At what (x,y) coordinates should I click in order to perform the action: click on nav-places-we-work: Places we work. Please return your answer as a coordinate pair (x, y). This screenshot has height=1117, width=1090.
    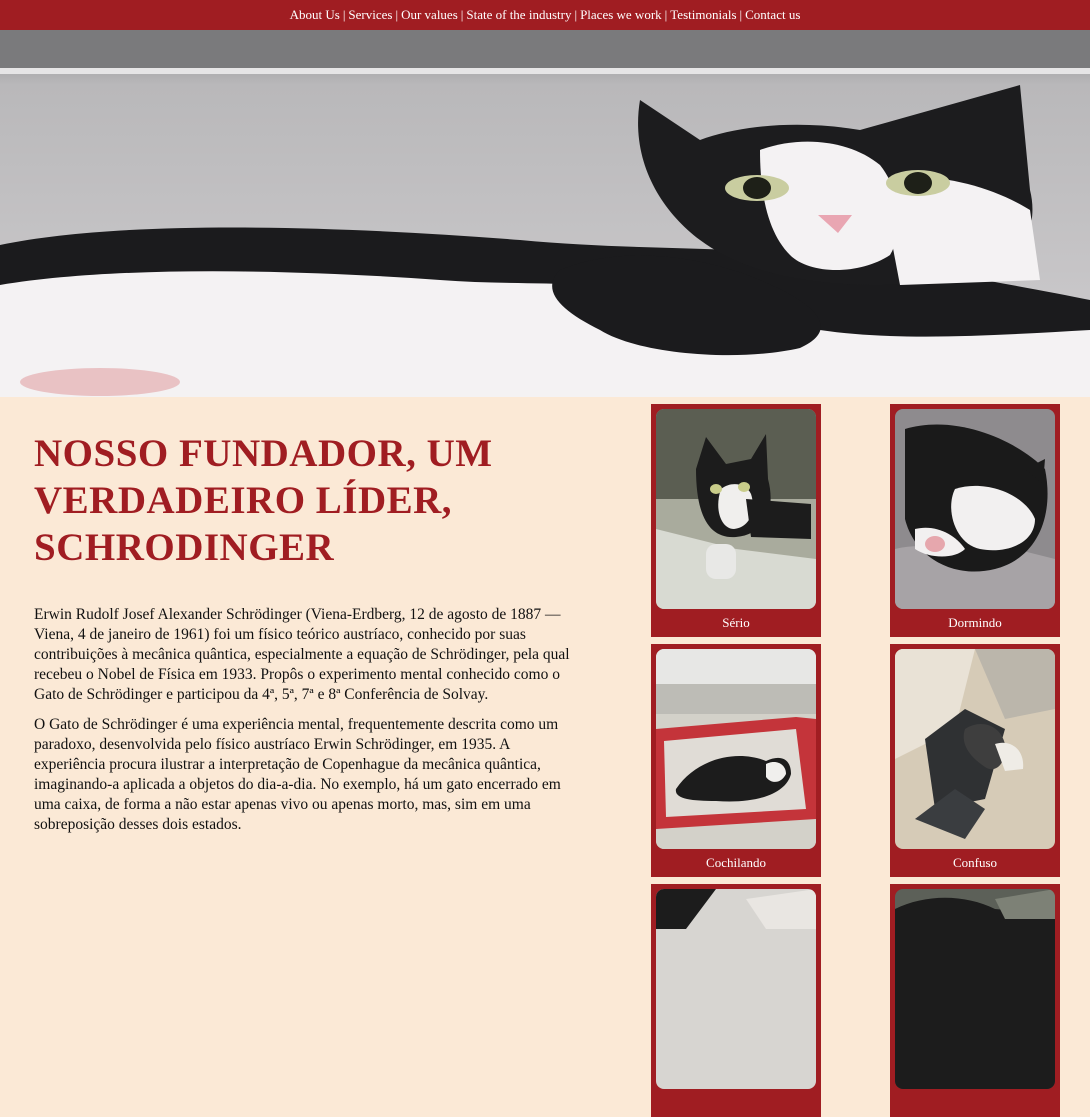
    Looking at the image, I should click on (621, 15).